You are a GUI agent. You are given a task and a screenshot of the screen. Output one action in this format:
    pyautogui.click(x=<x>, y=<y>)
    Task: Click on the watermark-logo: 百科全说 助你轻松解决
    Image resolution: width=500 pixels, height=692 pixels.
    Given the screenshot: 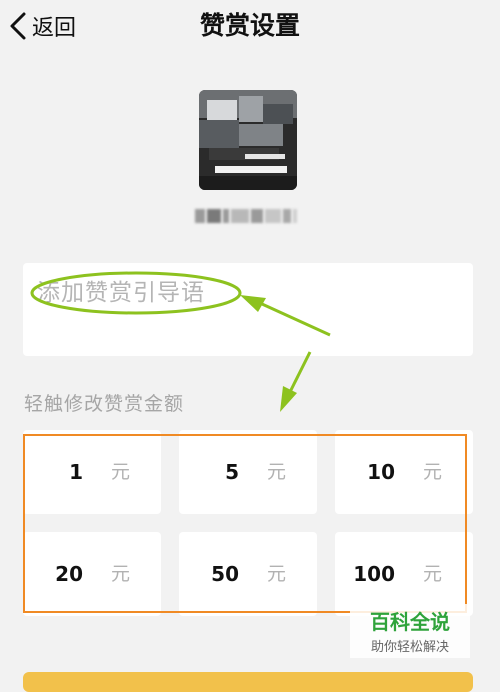 What is the action you would take?
    pyautogui.click(x=410, y=631)
    